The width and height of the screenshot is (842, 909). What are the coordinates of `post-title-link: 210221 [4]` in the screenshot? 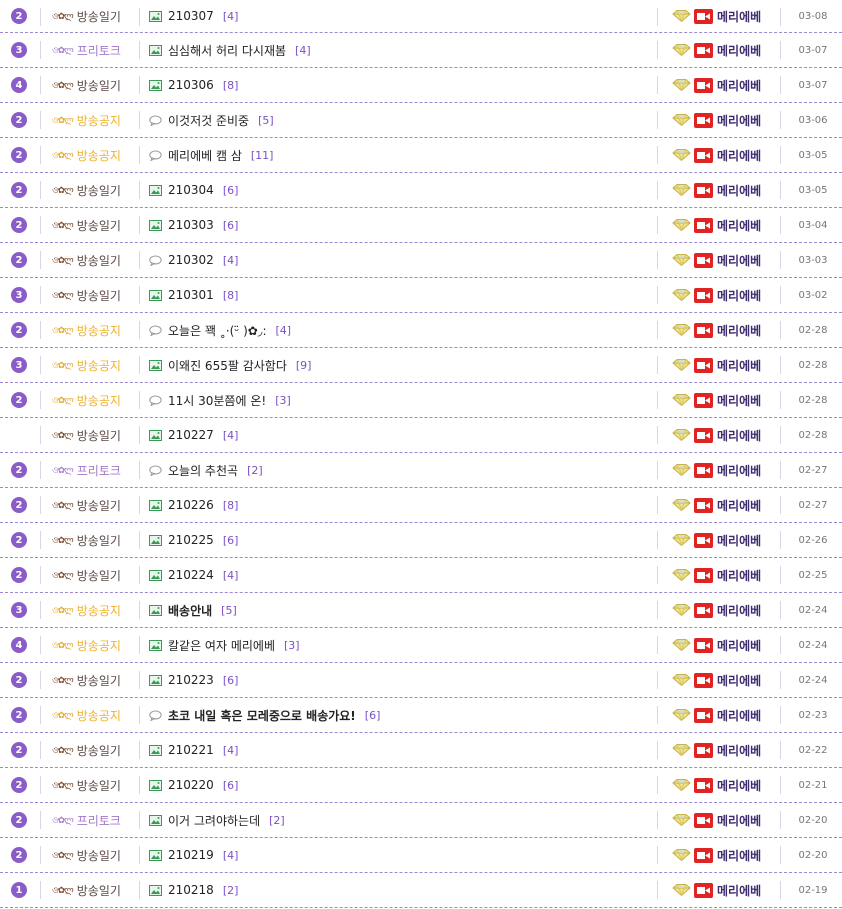 It's located at (401, 750).